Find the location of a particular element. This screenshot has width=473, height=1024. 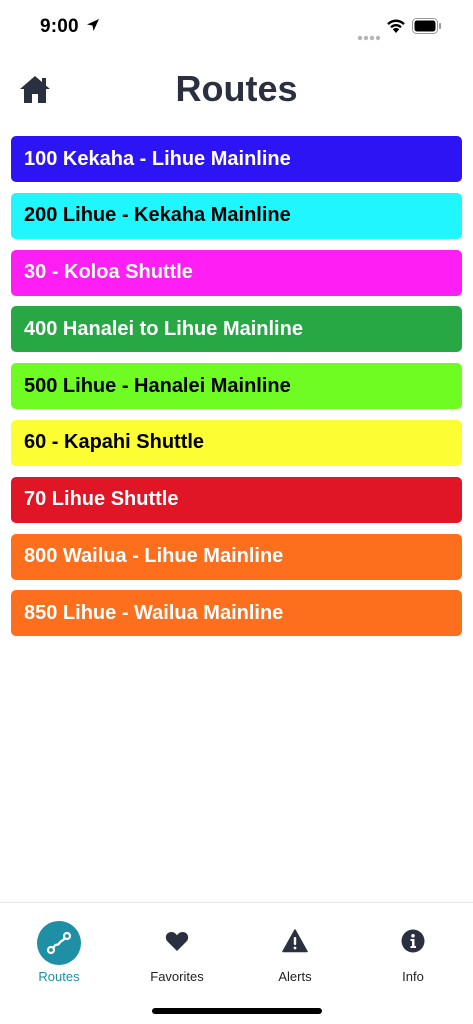

route-icon is located at coordinates (59, 943).